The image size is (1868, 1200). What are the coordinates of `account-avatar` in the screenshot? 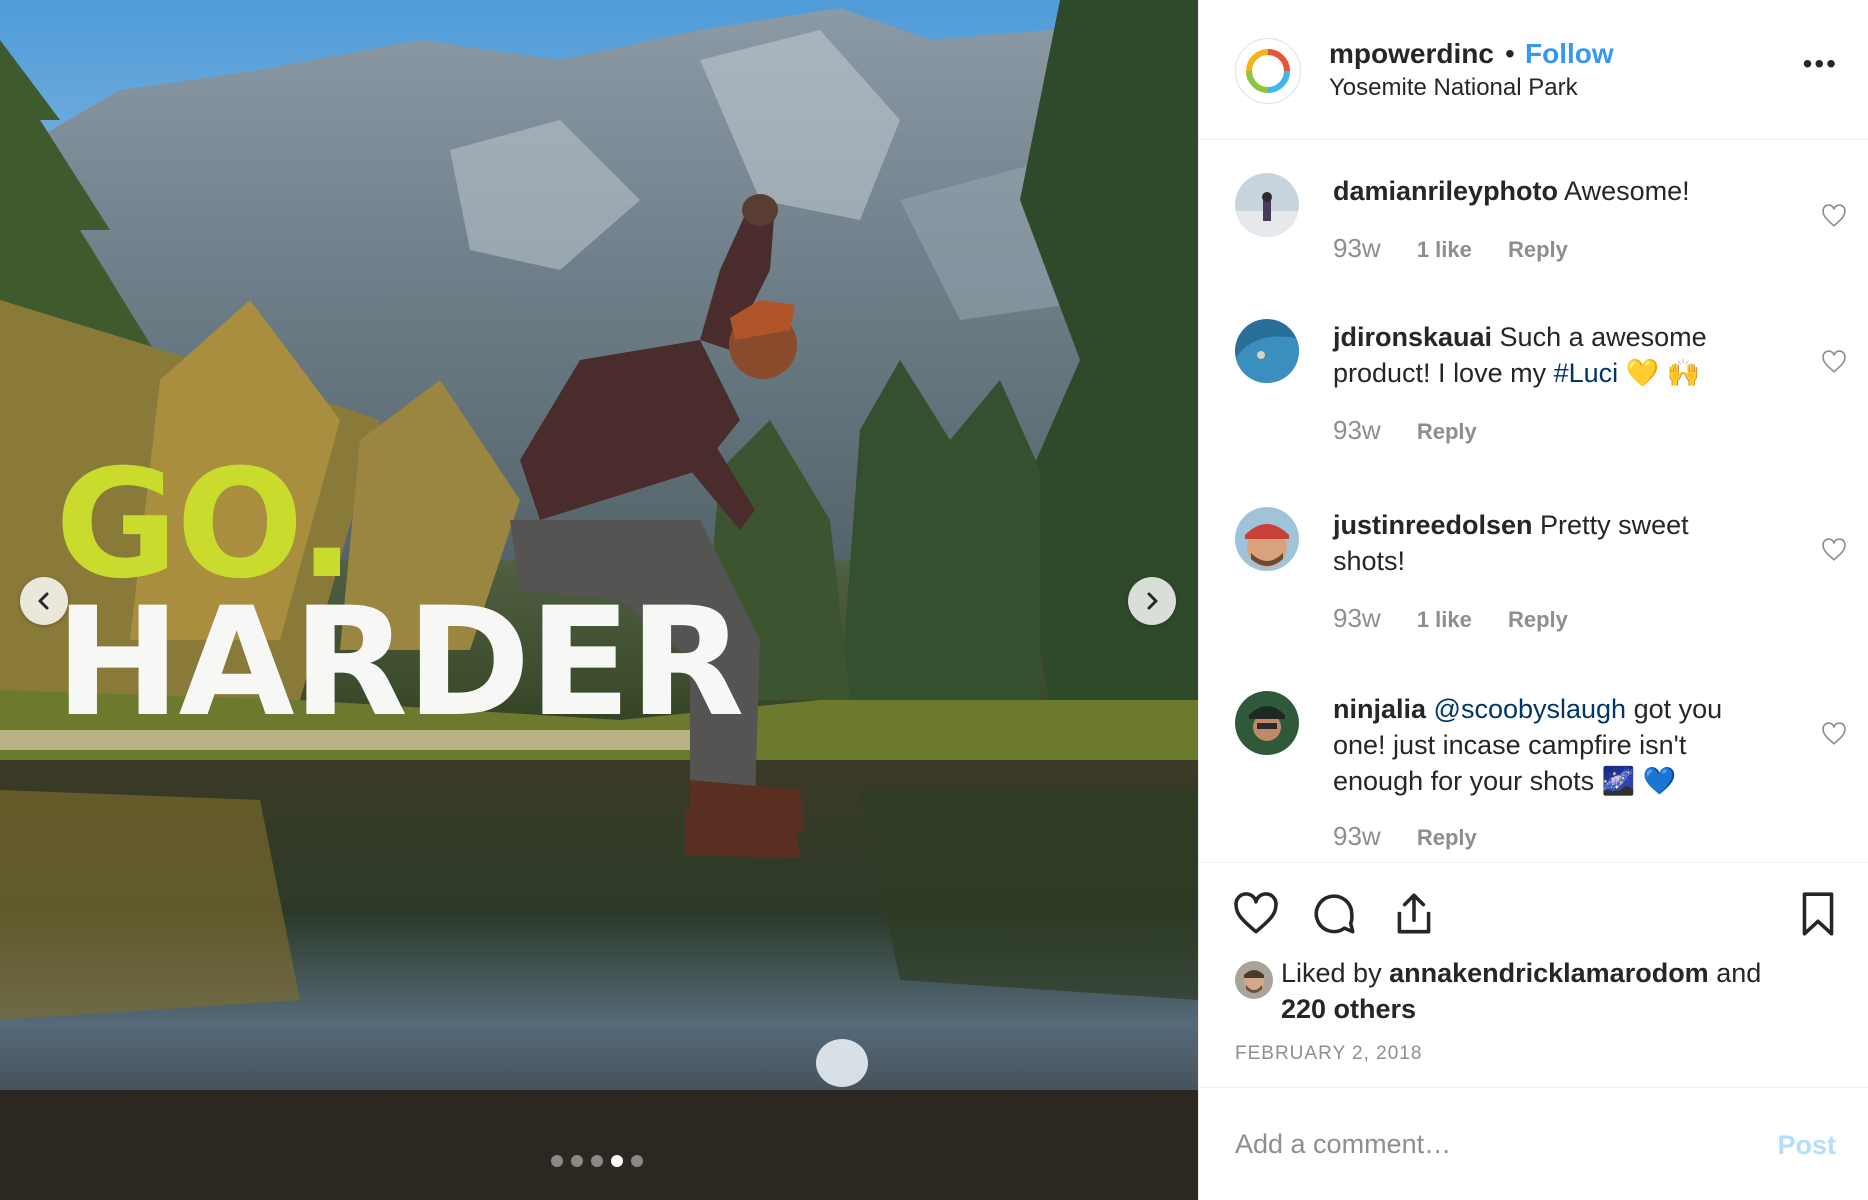 It's located at (1268, 71).